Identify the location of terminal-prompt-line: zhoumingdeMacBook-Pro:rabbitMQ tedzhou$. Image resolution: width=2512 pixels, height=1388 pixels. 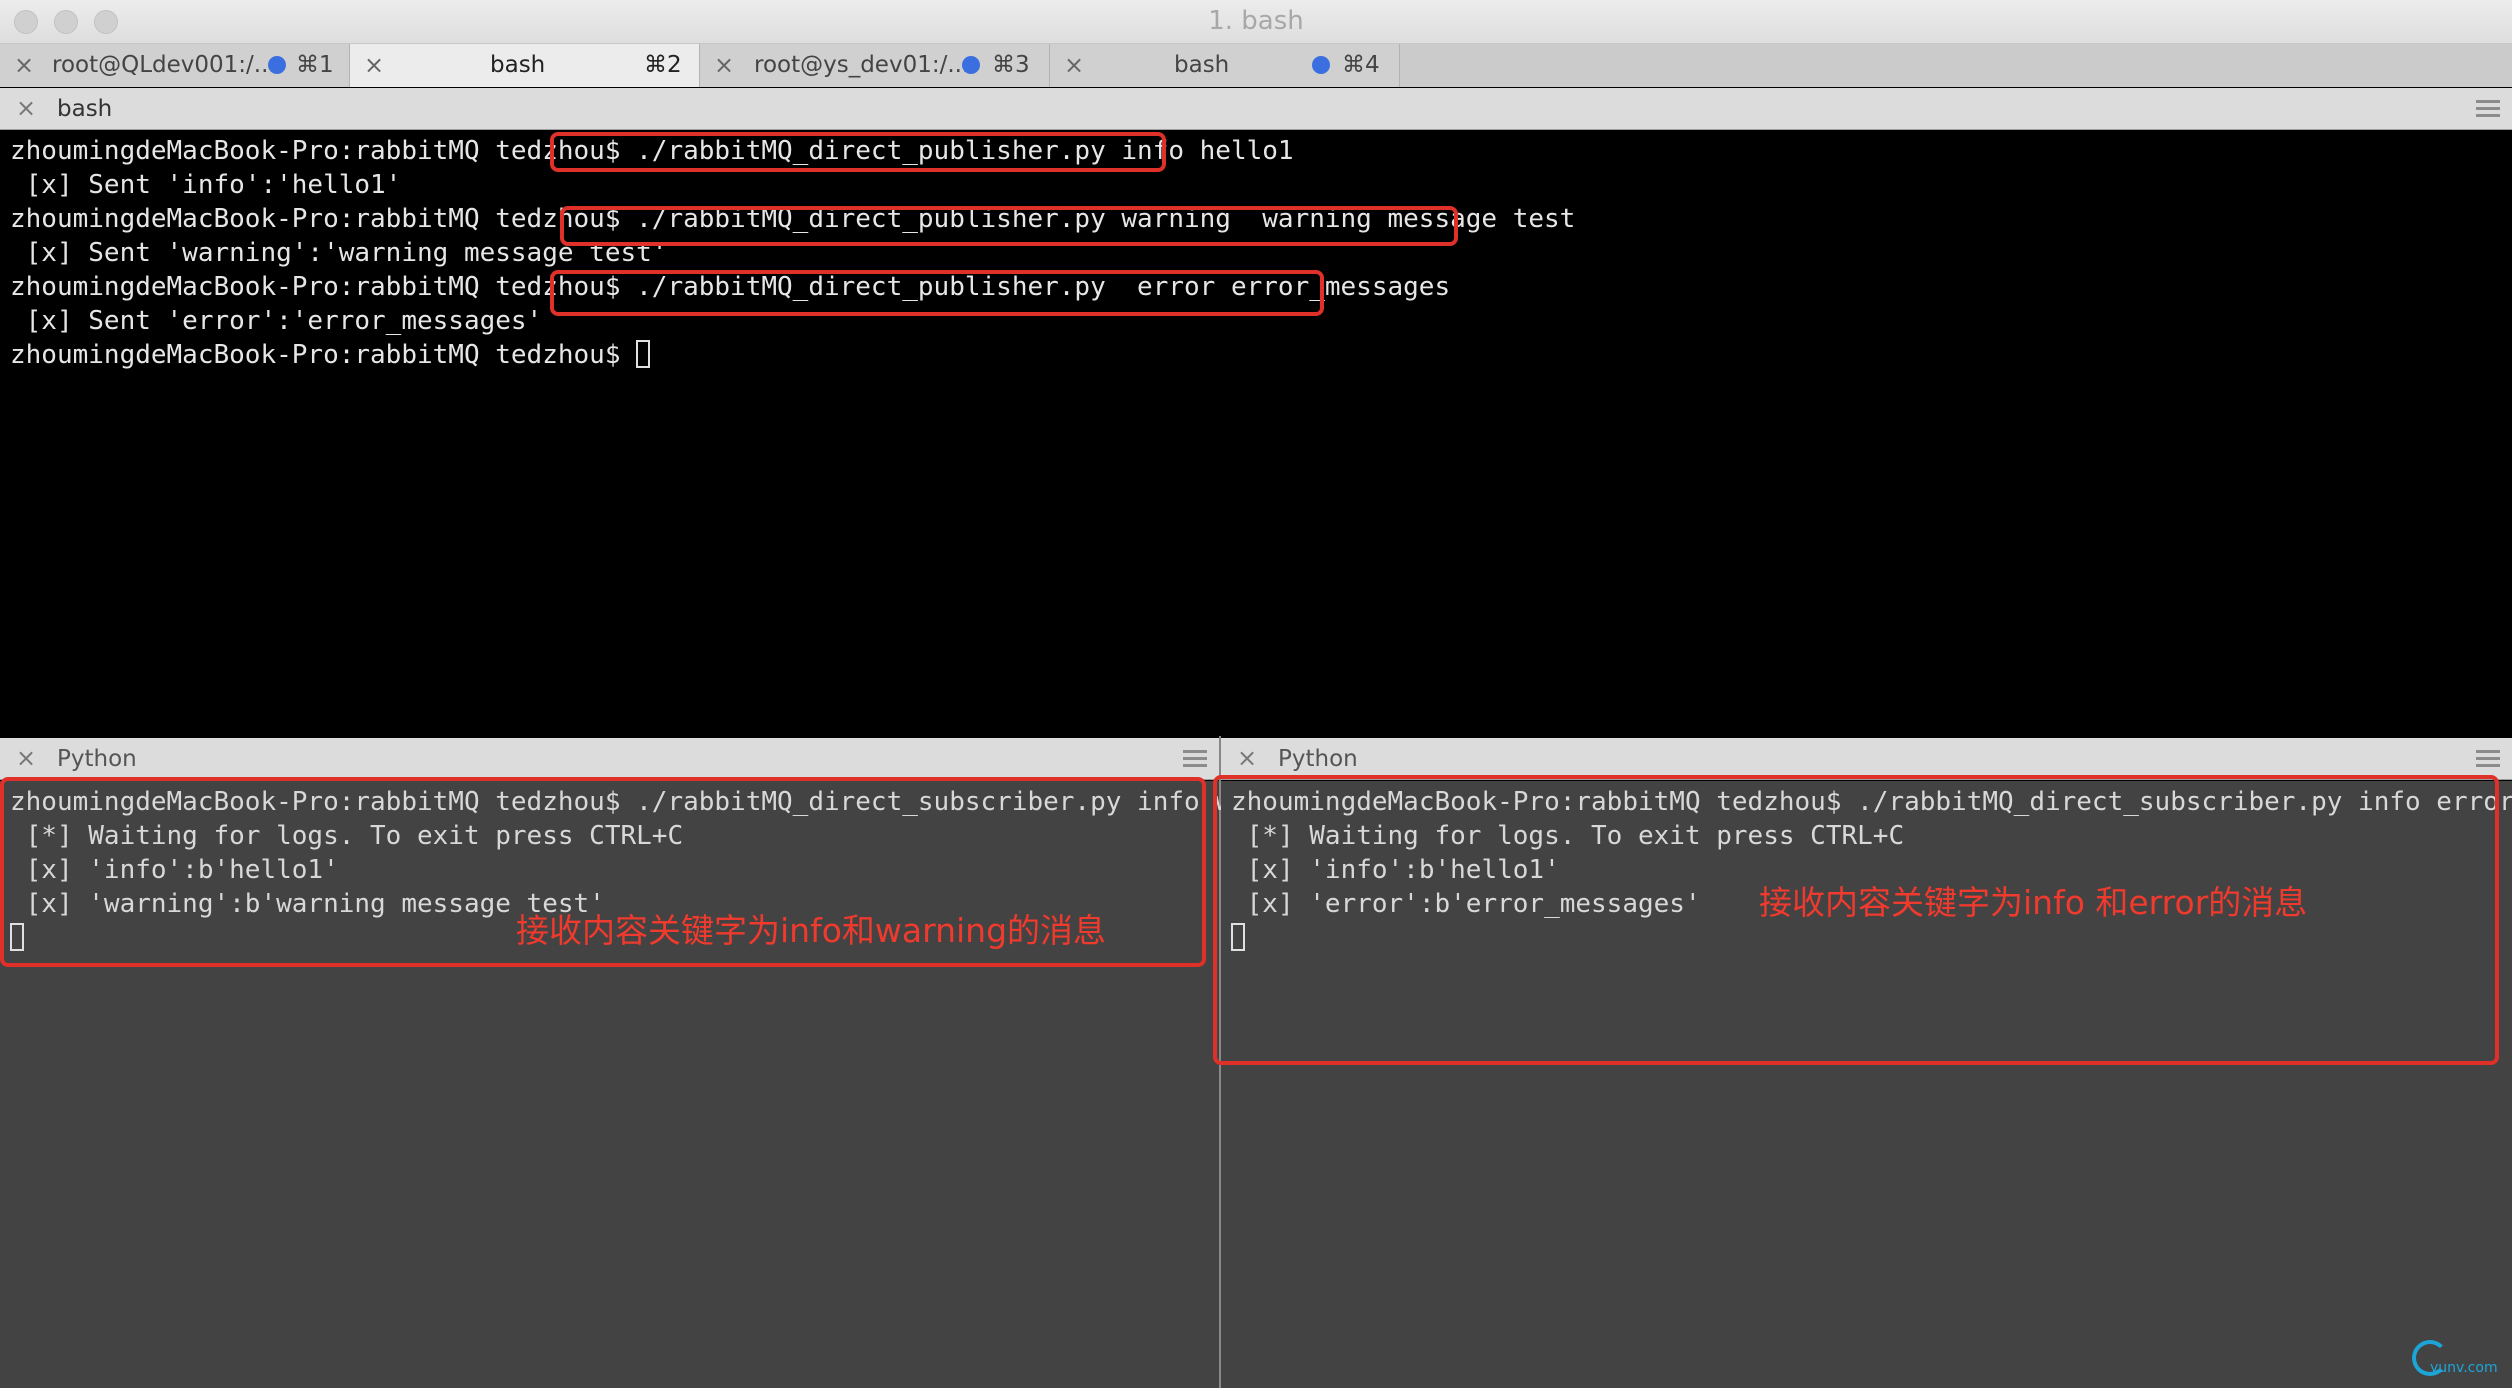
(330, 355).